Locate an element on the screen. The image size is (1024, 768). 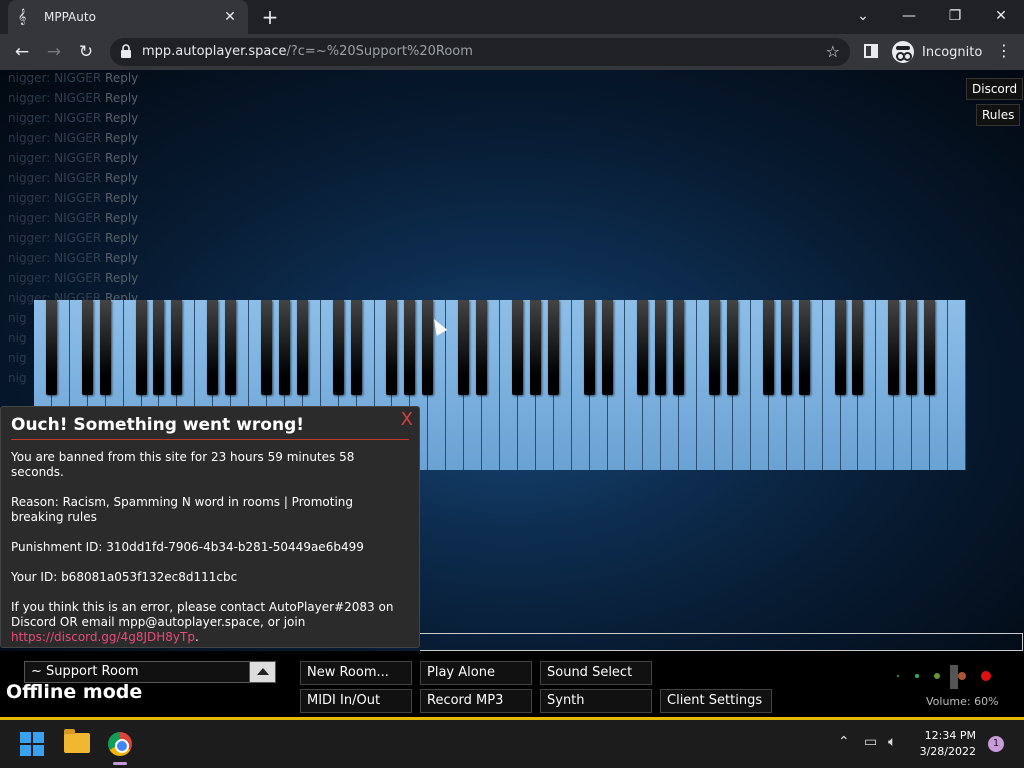
tab-close-icon: ✕ is located at coordinates (230, 17).